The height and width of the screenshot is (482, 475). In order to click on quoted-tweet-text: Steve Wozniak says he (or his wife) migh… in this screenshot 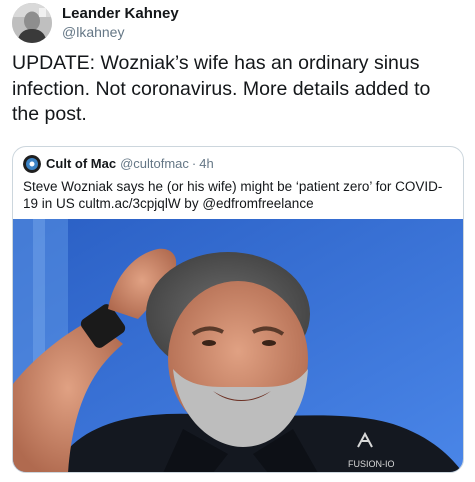, I will do `click(233, 195)`.